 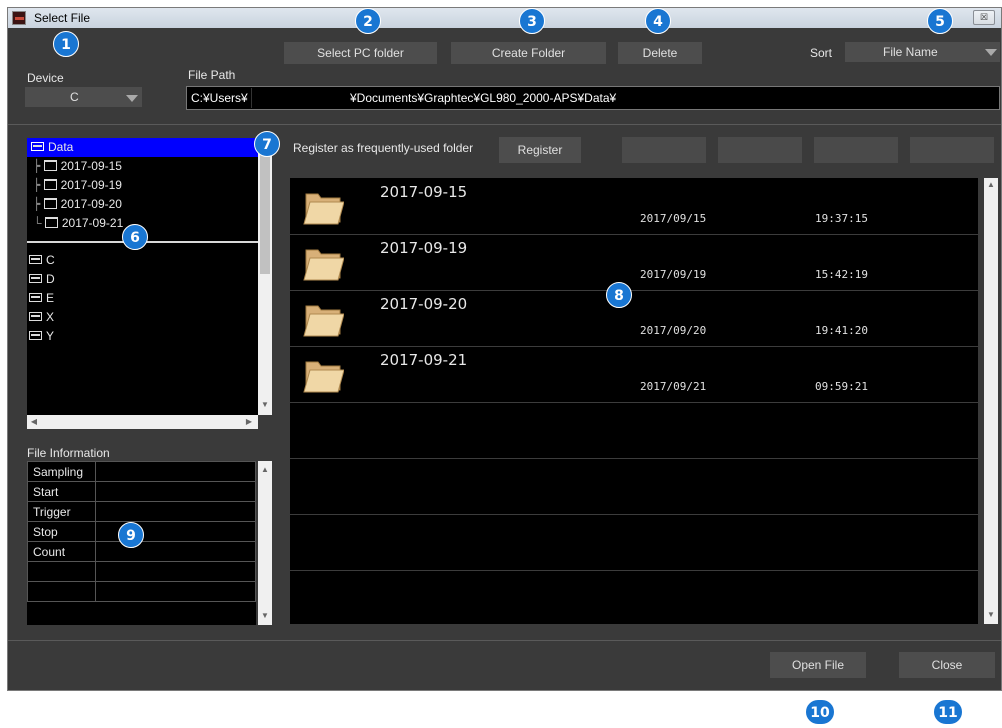 I want to click on file-date: 2017/09/15, so click(x=673, y=218).